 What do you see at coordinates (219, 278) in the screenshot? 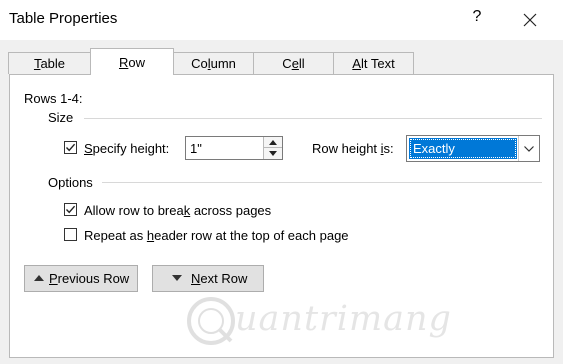
I see `next-row-label: Next Row` at bounding box center [219, 278].